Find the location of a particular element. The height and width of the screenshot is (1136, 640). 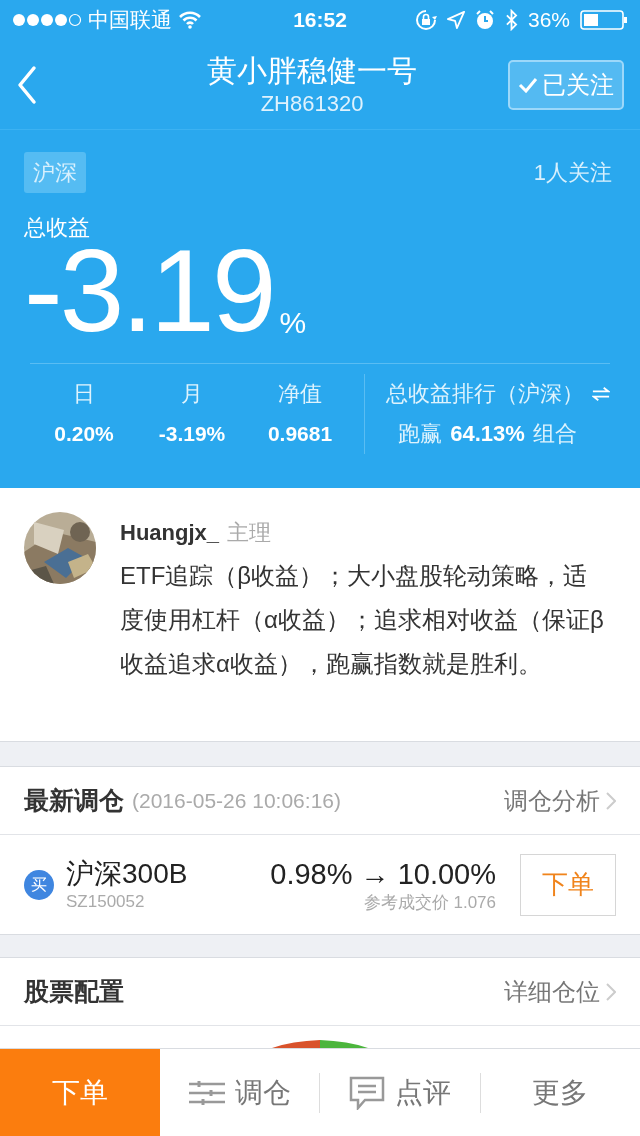

weight-change: 0.98% → 10.00% is located at coordinates (383, 874).